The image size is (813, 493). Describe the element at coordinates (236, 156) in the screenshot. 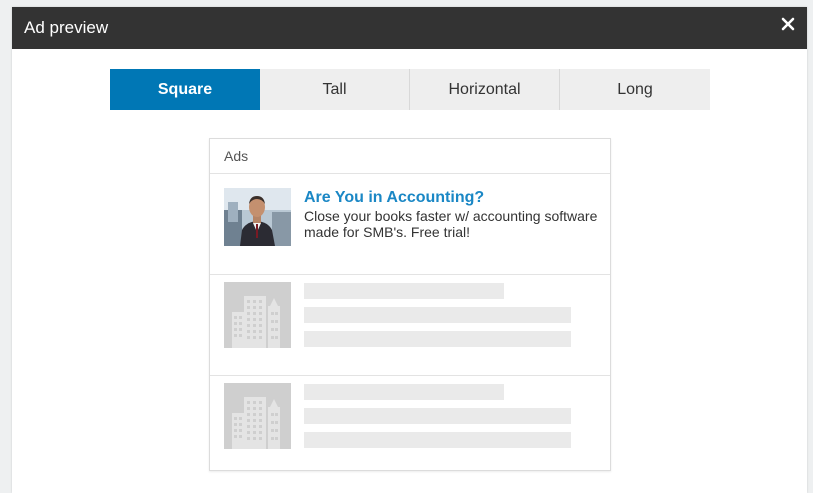

I see `ads-section-label: Ads` at that location.